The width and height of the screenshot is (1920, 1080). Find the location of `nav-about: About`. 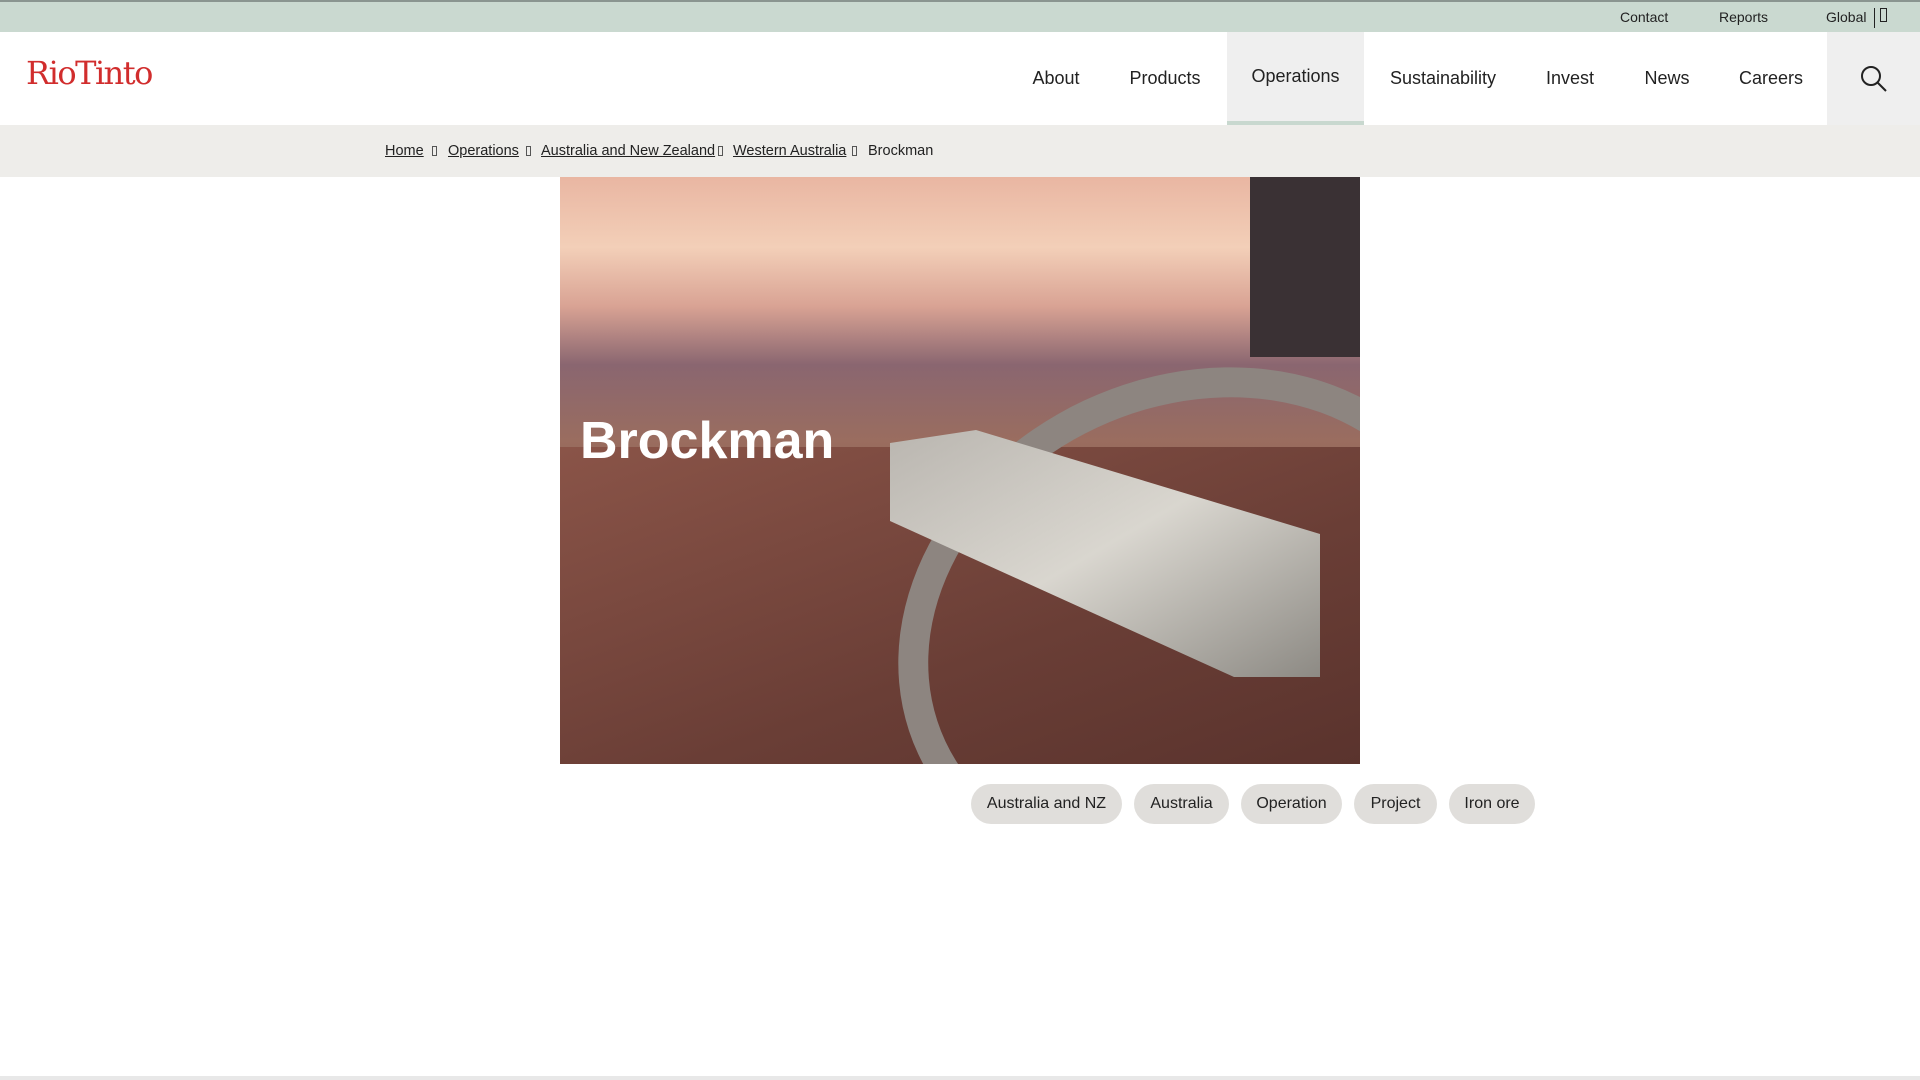

nav-about: About is located at coordinates (1056, 78).